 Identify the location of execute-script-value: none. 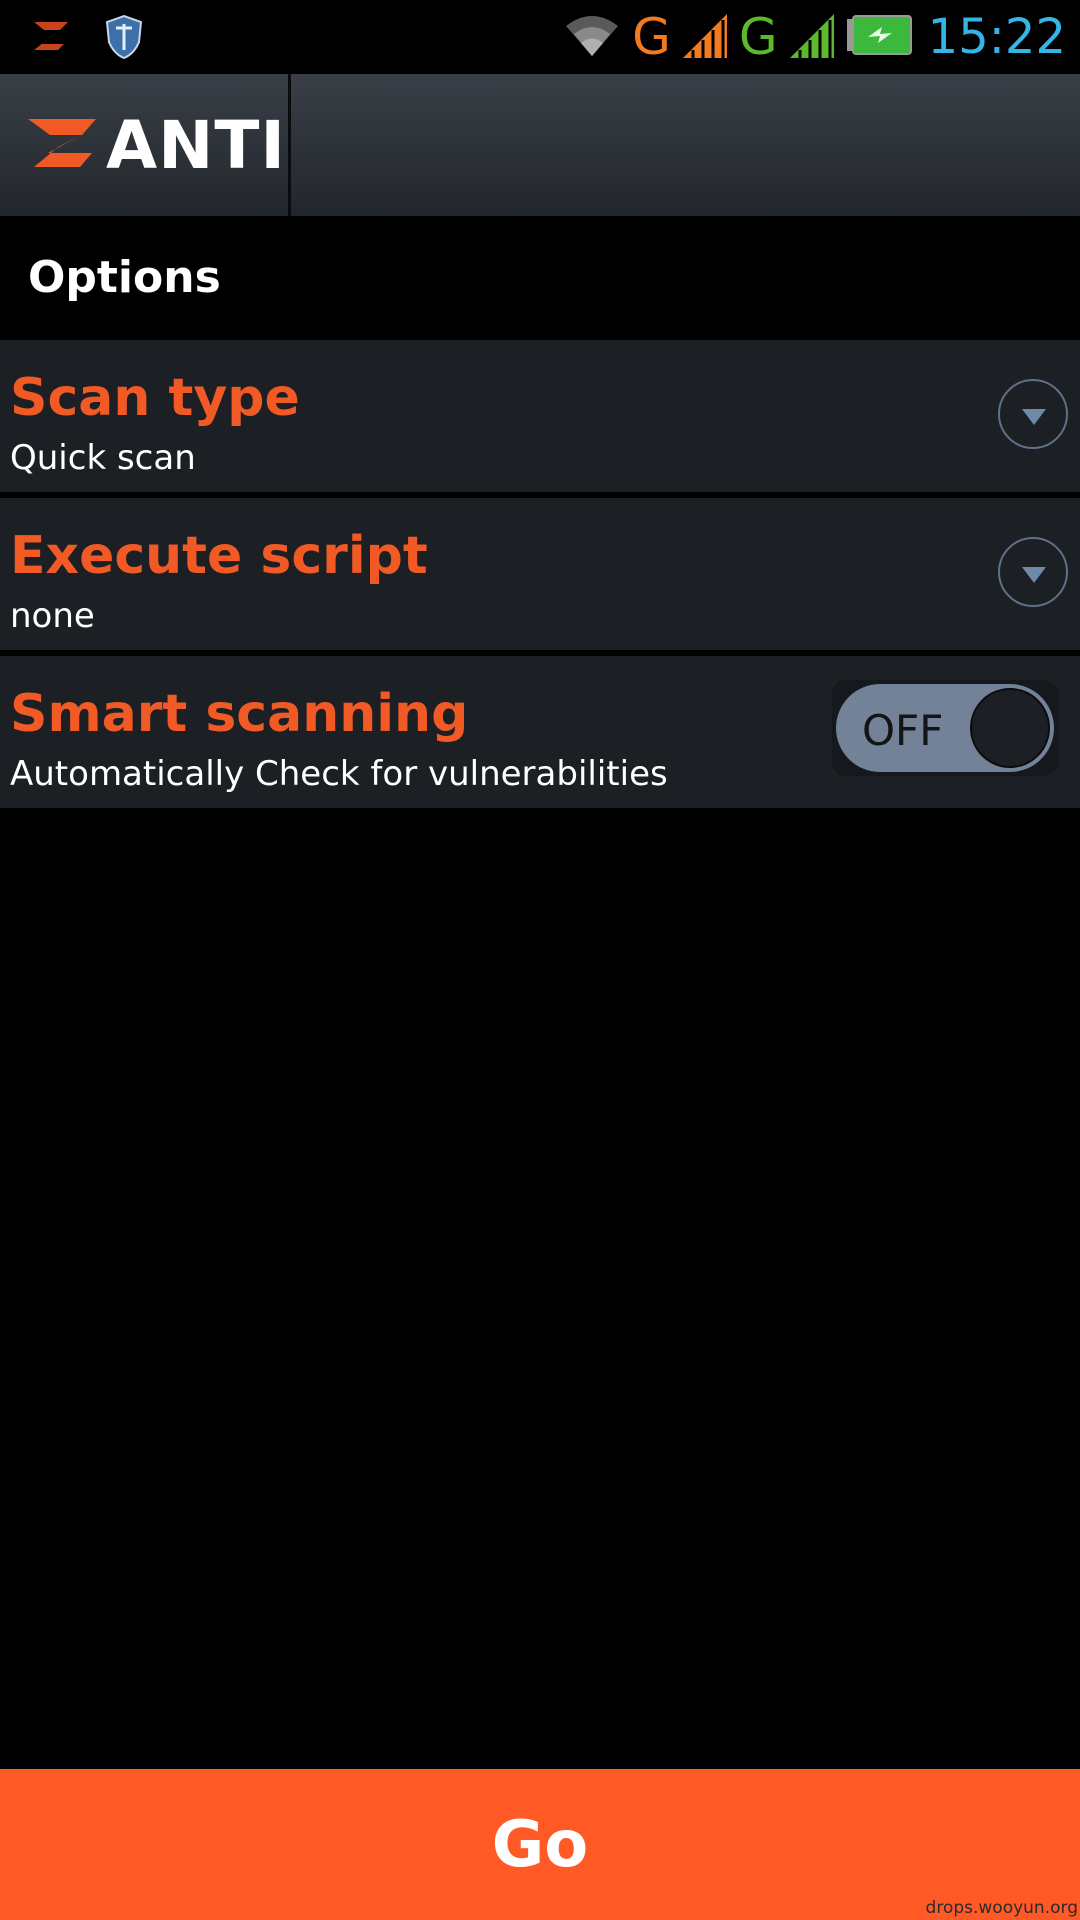
(52, 616).